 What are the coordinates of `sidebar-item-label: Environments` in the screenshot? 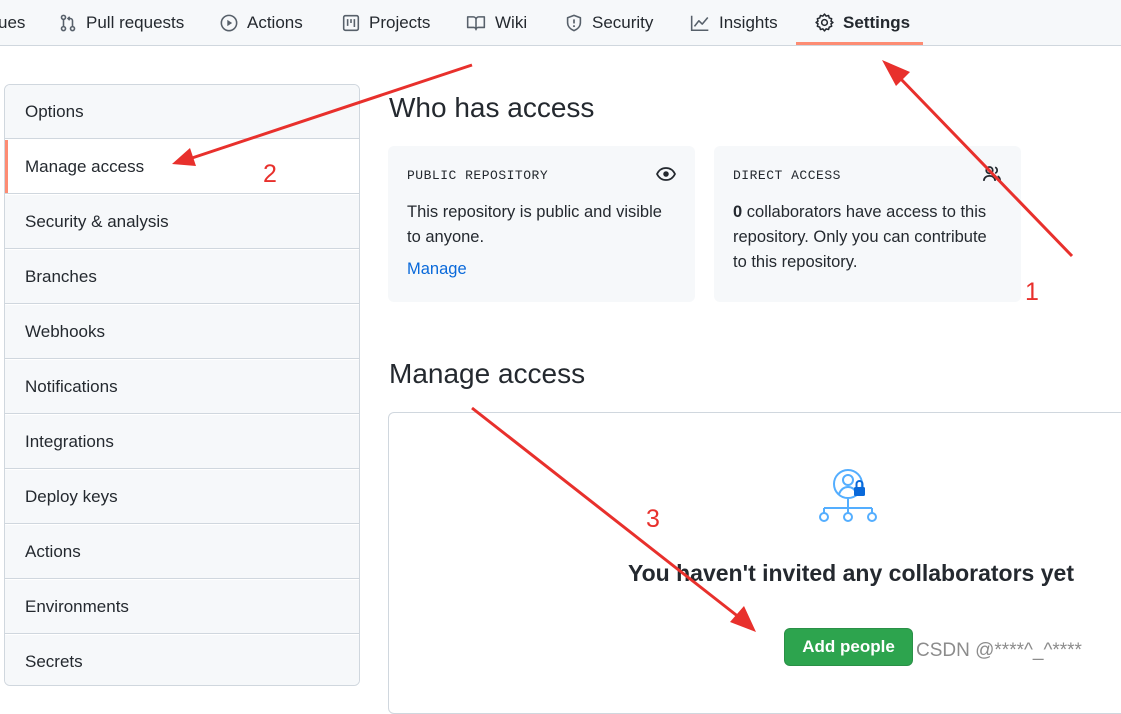 It's located at (77, 606).